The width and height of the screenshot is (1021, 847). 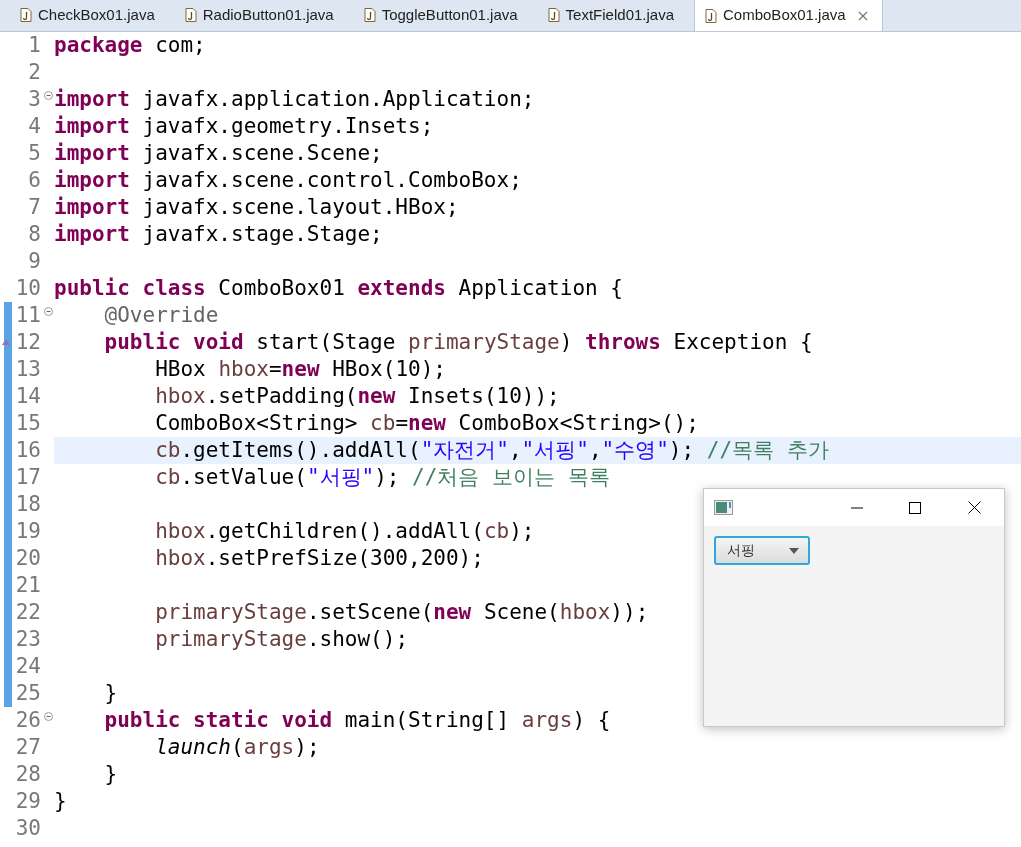 I want to click on line-number: 18, so click(x=28, y=504).